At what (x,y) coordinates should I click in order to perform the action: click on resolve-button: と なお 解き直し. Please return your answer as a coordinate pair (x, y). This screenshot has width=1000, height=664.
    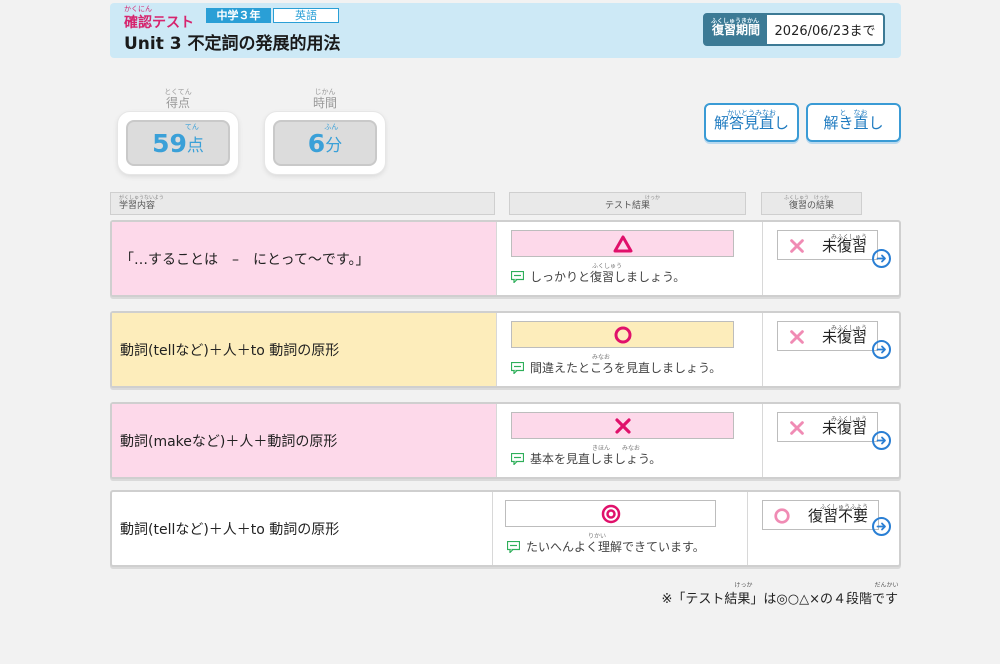
    Looking at the image, I should click on (853, 122).